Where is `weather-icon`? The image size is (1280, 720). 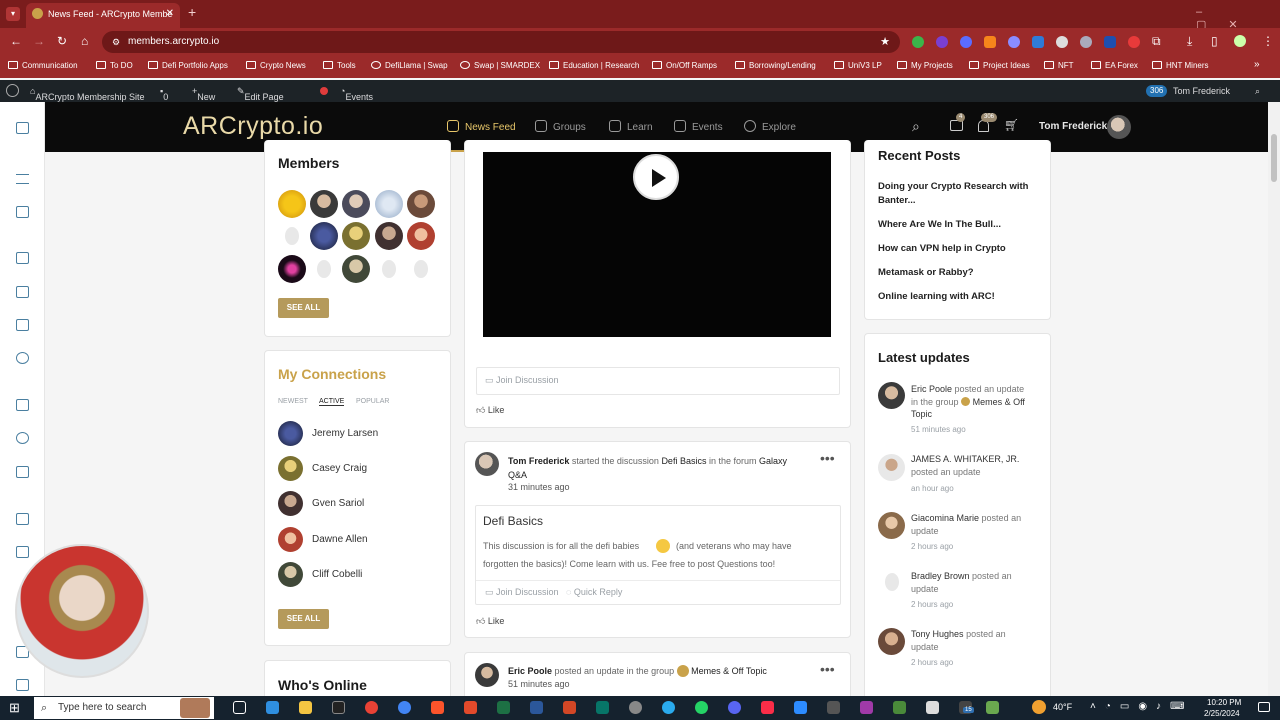
weather-icon is located at coordinates (1039, 707).